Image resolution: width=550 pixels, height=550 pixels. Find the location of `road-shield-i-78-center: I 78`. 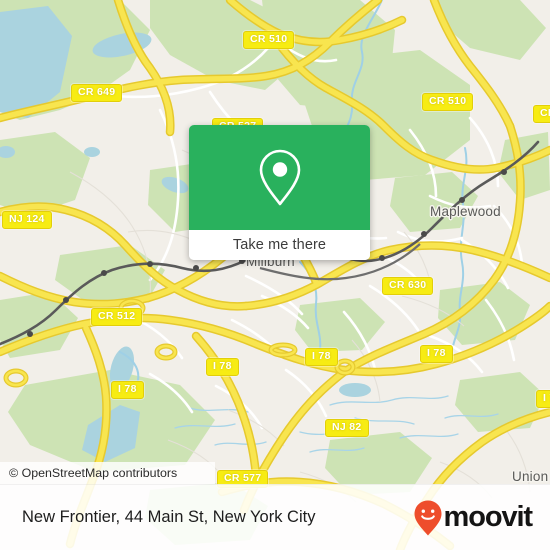

road-shield-i-78-center: I 78 is located at coordinates (321, 357).